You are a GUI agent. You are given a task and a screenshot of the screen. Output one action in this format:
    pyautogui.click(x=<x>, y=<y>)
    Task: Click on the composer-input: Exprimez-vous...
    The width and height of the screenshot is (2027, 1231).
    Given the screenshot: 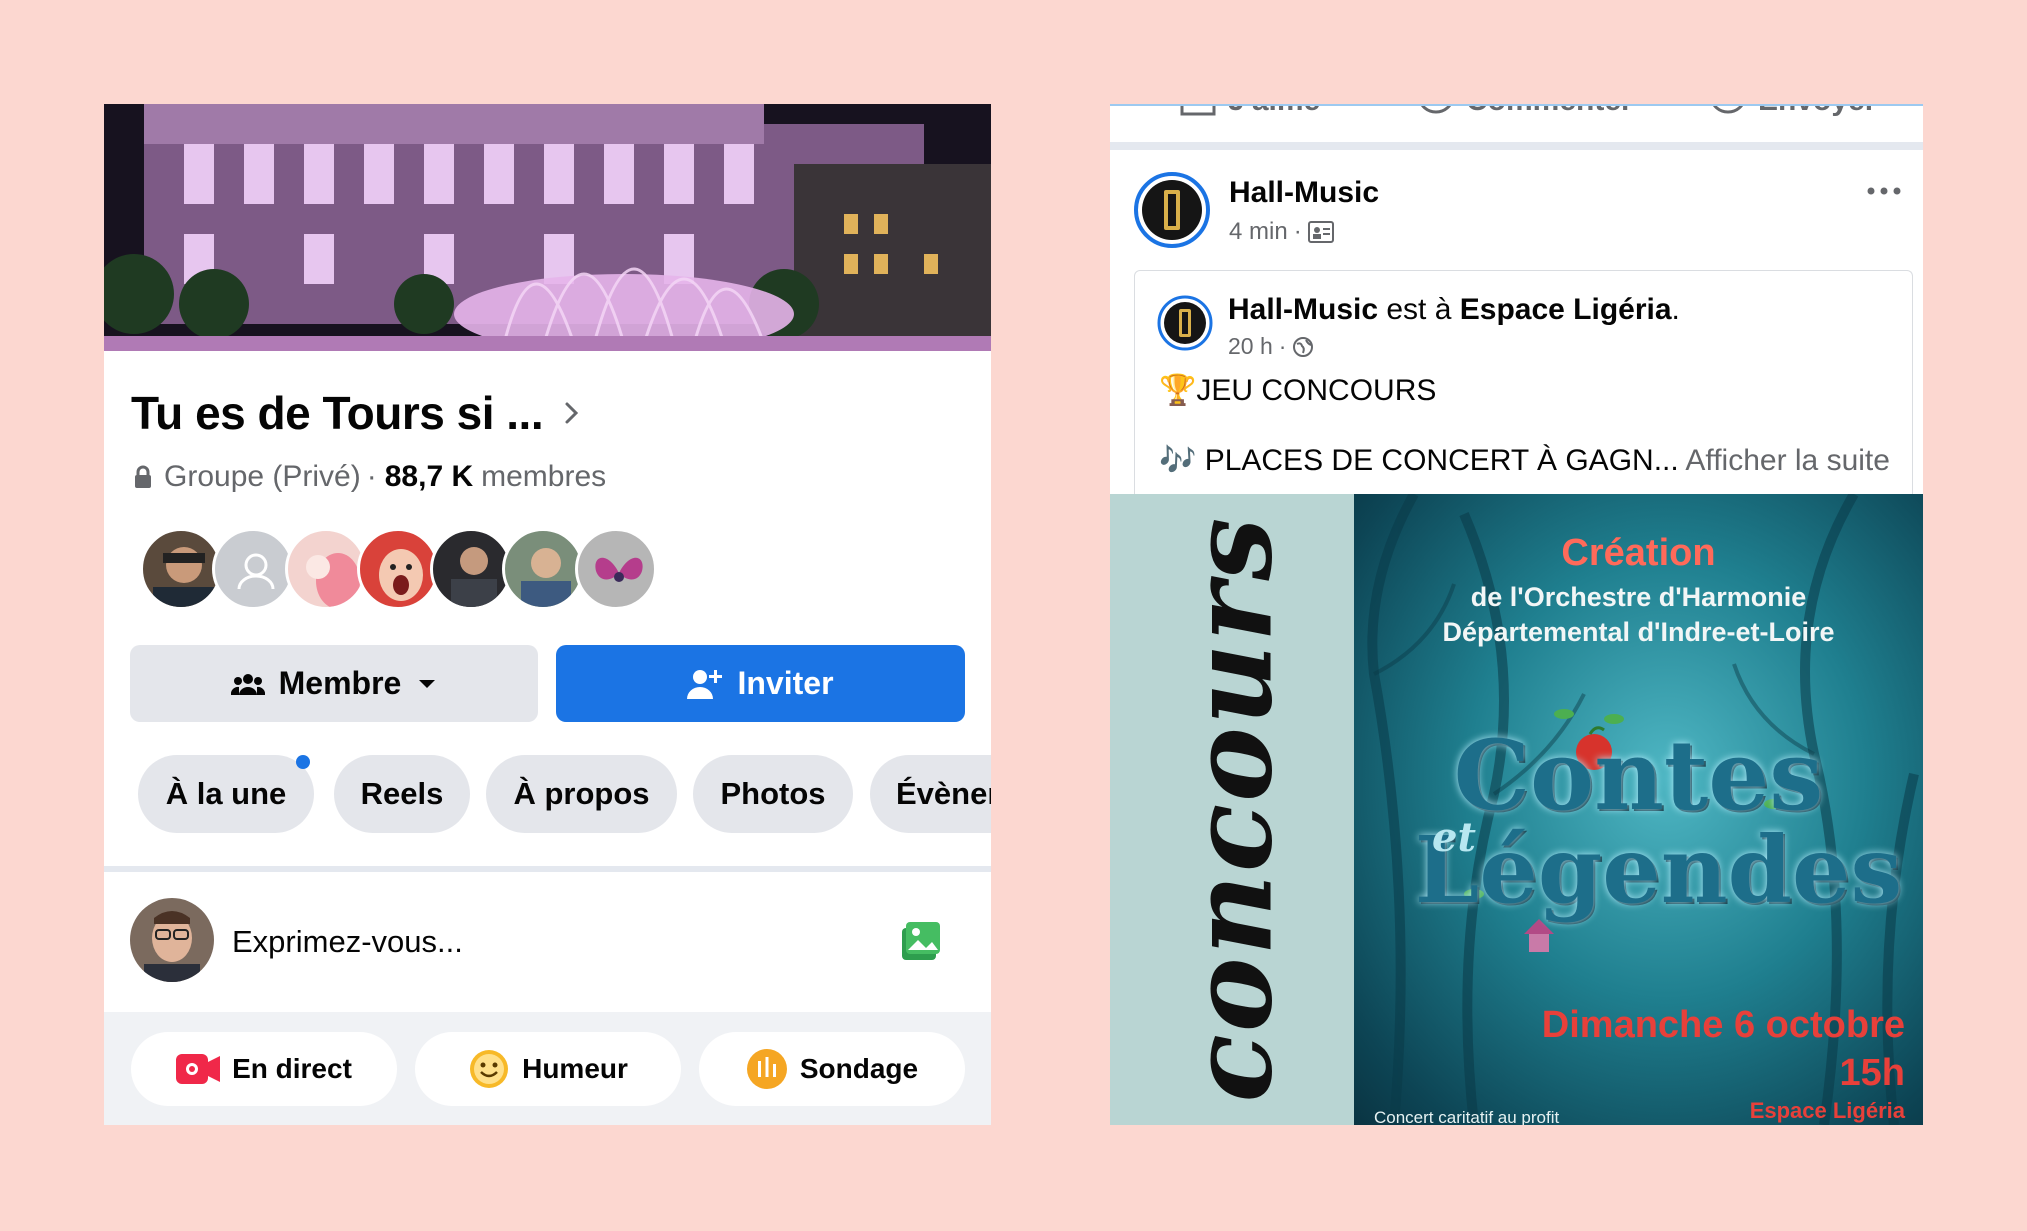 What is the action you would take?
    pyautogui.click(x=347, y=942)
    